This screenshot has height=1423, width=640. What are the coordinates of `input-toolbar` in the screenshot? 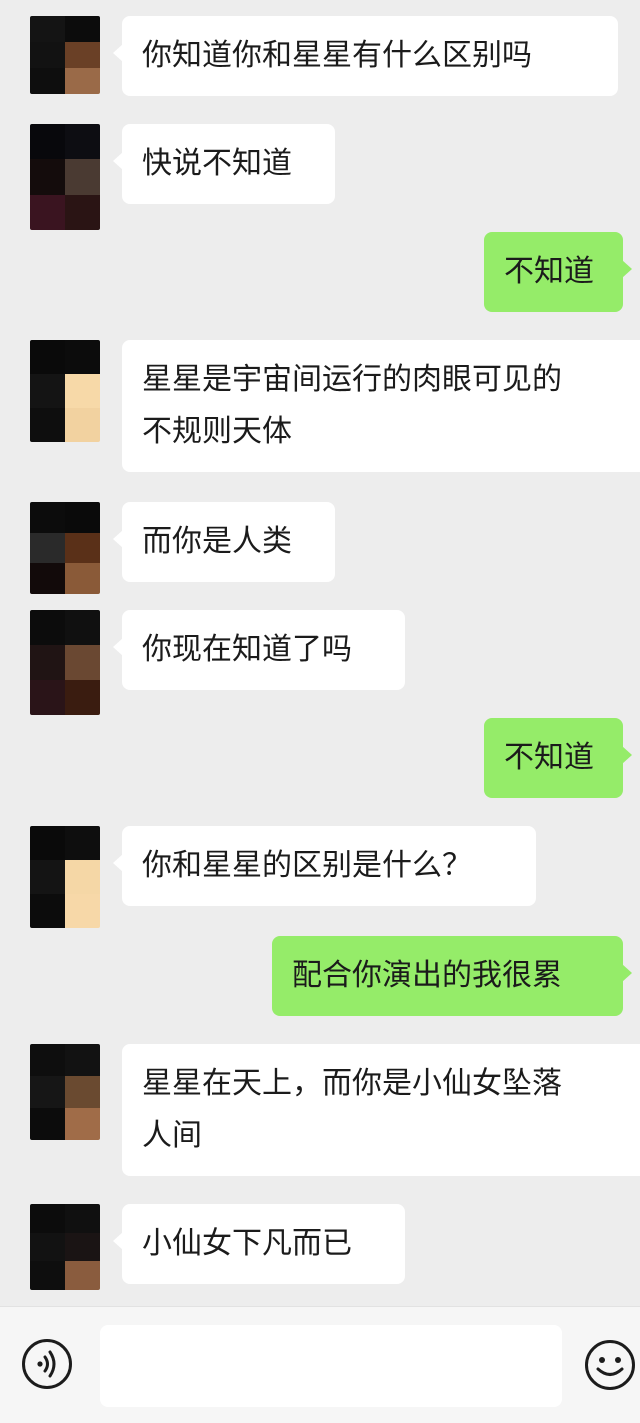 It's located at (320, 1364).